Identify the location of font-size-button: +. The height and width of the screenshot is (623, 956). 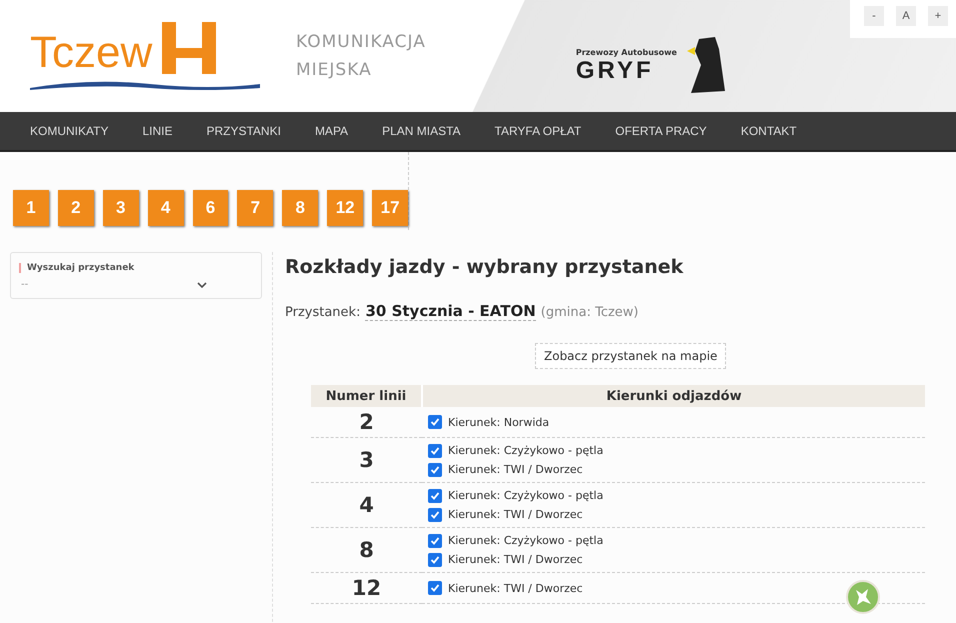
(938, 16).